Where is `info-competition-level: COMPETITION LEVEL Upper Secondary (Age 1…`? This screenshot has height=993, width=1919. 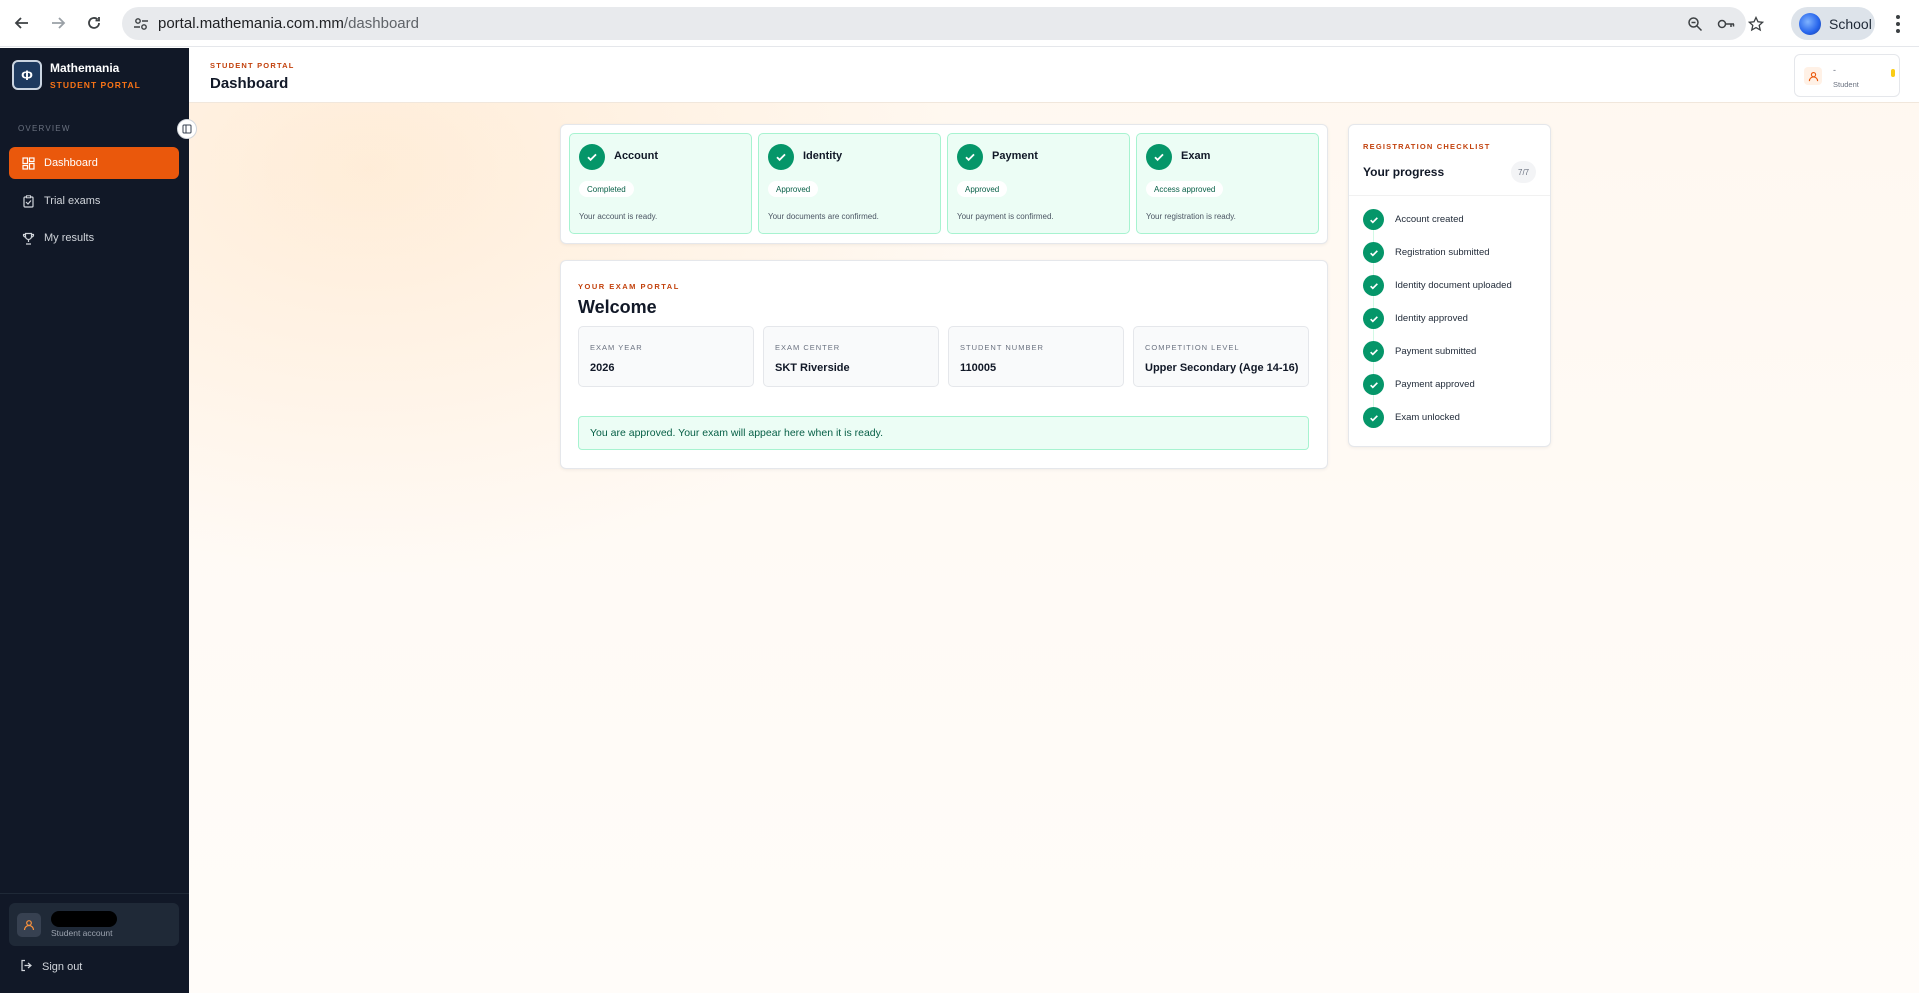
info-competition-level: COMPETITION LEVEL Upper Secondary (Age 1… is located at coordinates (1221, 356).